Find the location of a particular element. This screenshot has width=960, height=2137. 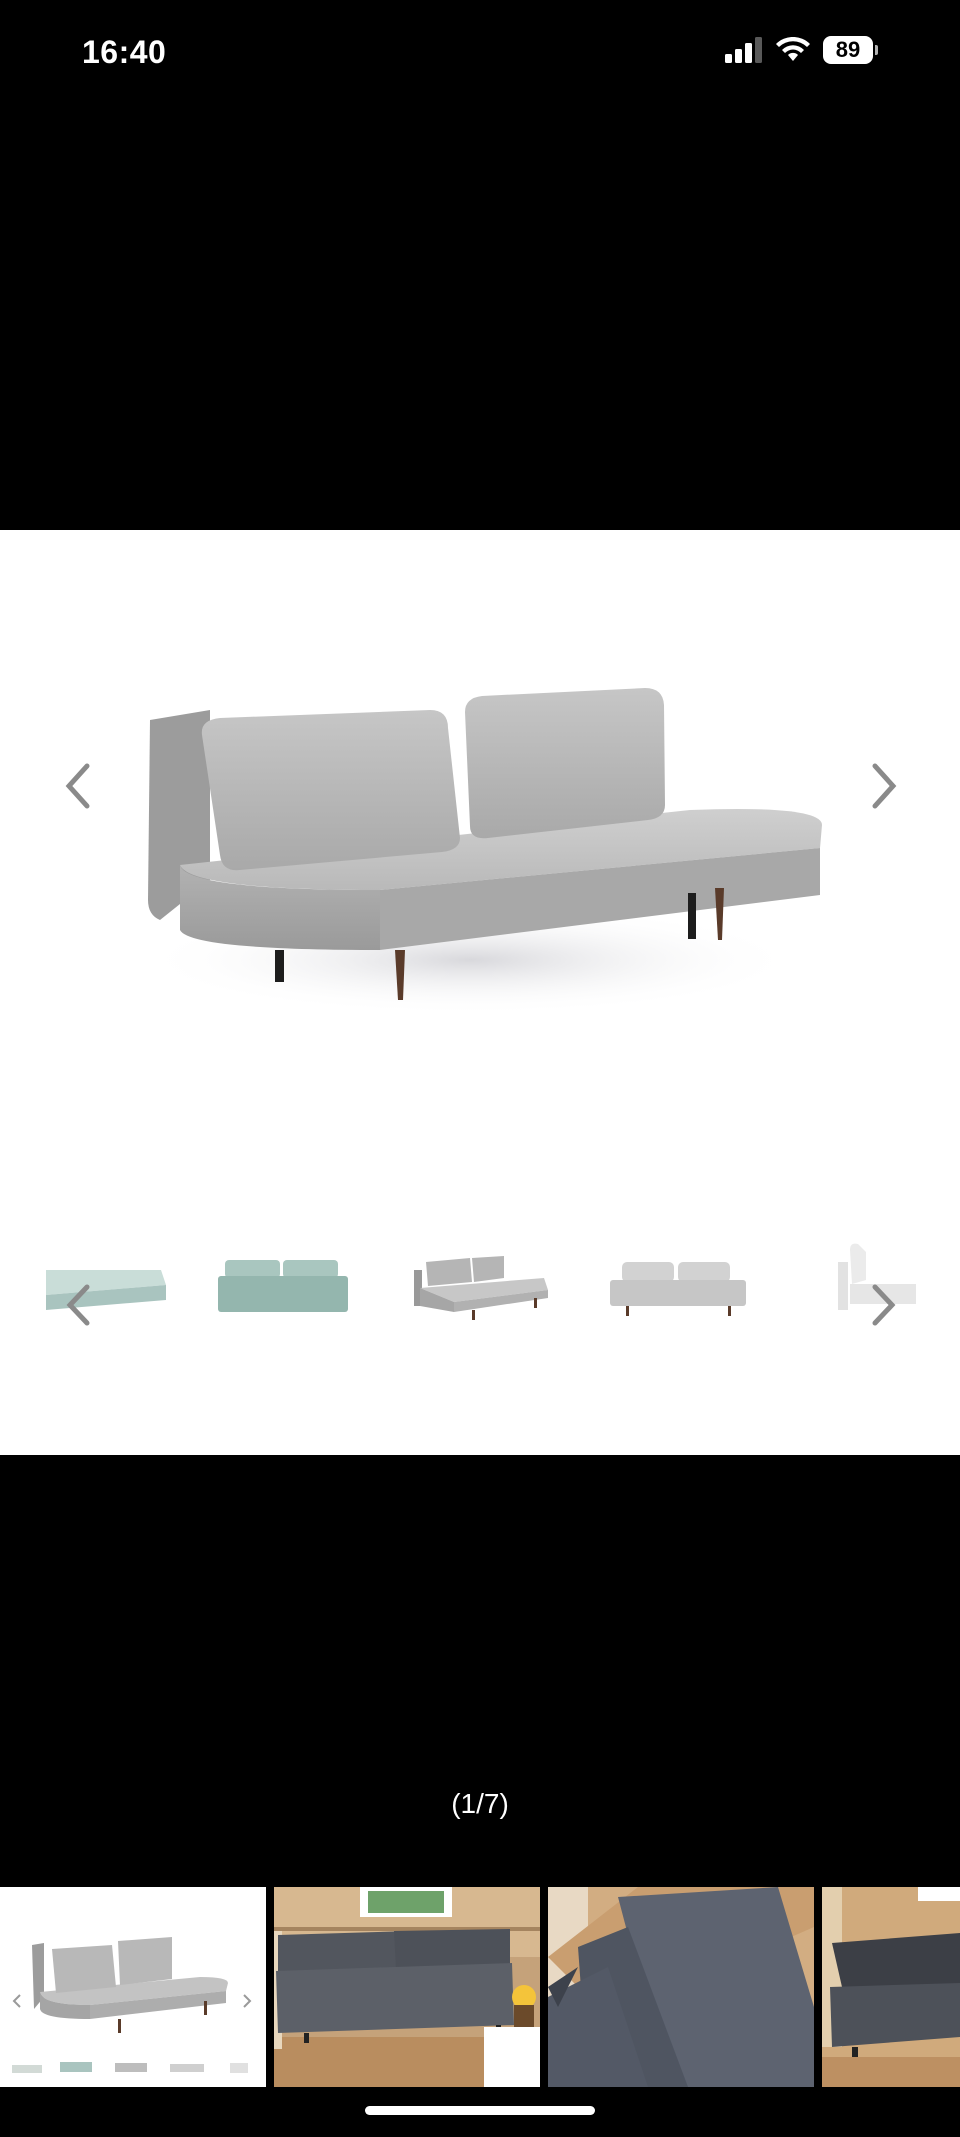

cellular-signal-icon is located at coordinates (743, 50).